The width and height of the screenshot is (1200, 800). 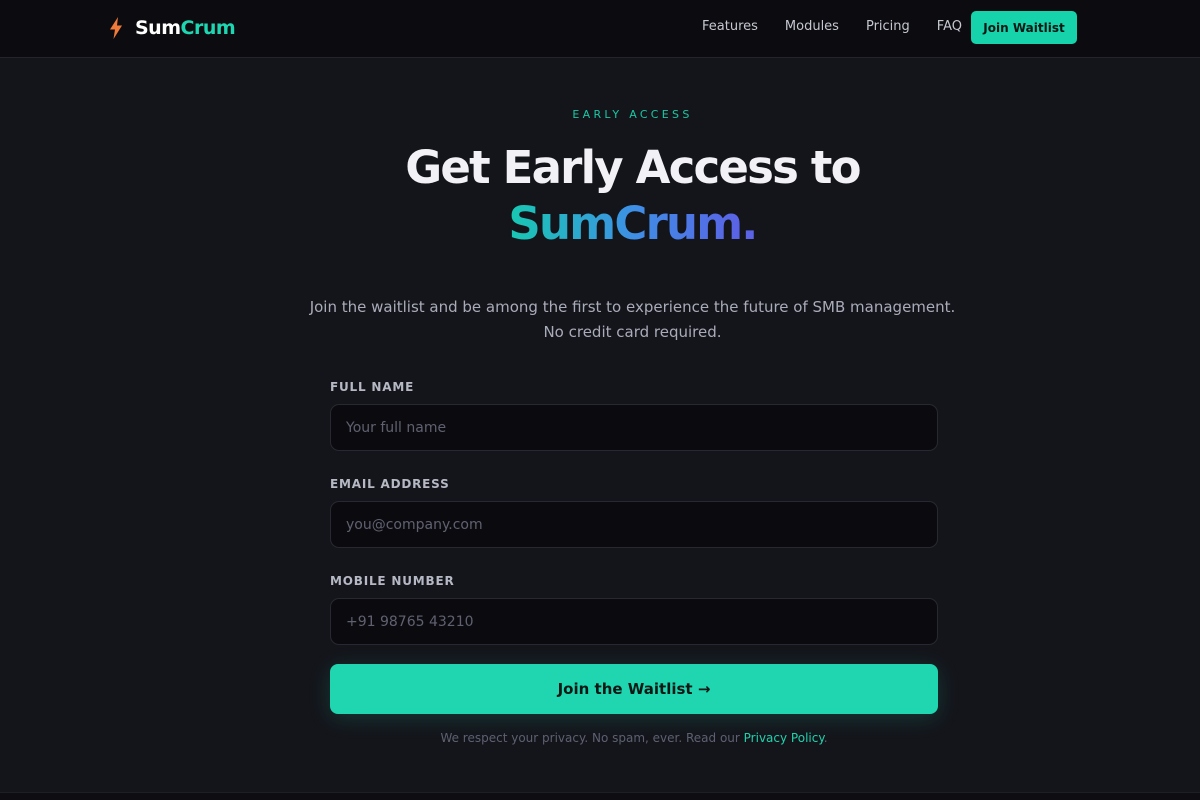 What do you see at coordinates (633, 167) in the screenshot?
I see `headline-line-1: Get Early Access to` at bounding box center [633, 167].